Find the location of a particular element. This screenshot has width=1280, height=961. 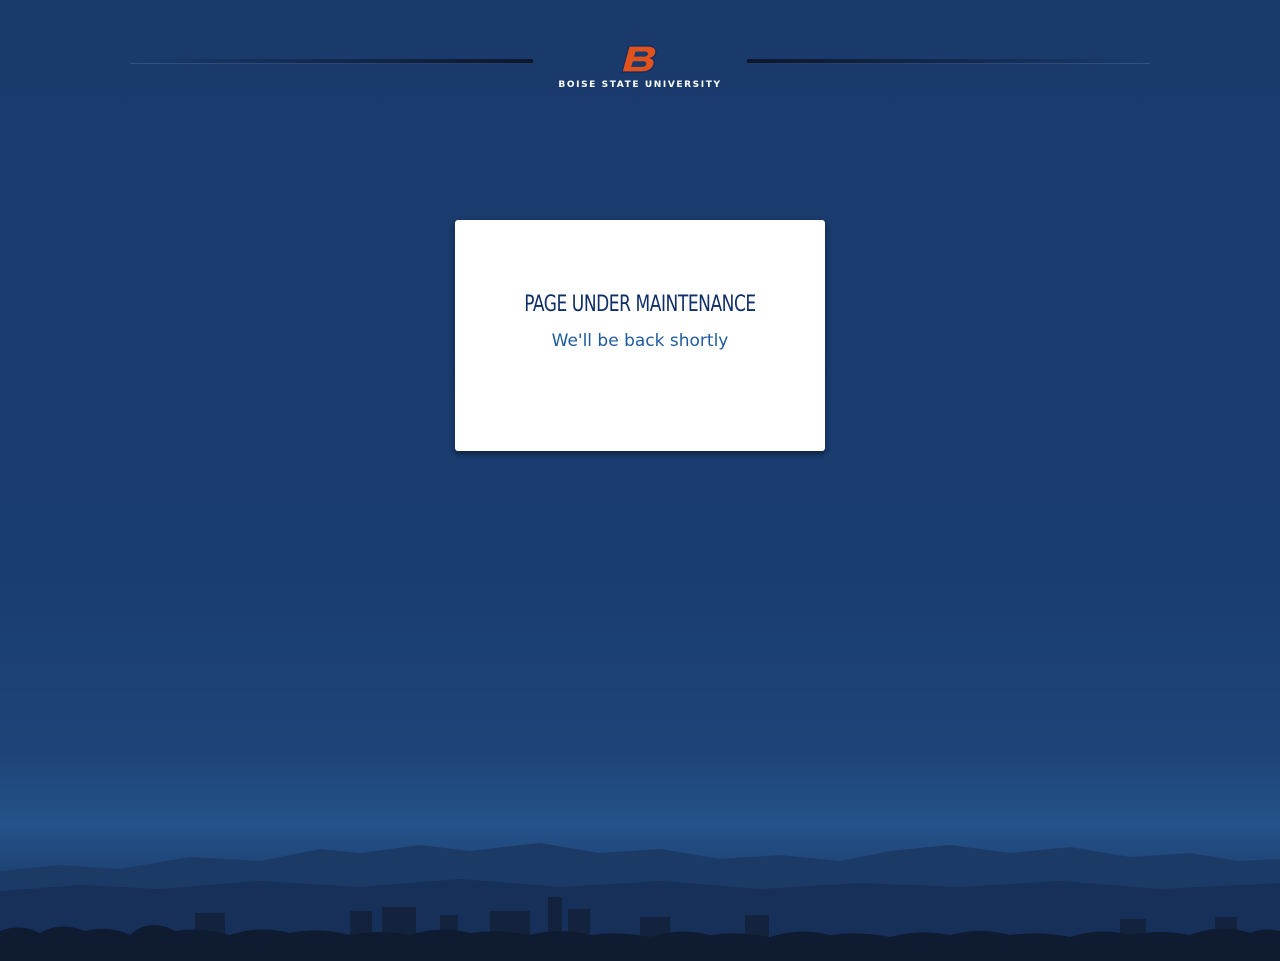

site-header: BOISE STATE UNIVERSITY is located at coordinates (640, 55).